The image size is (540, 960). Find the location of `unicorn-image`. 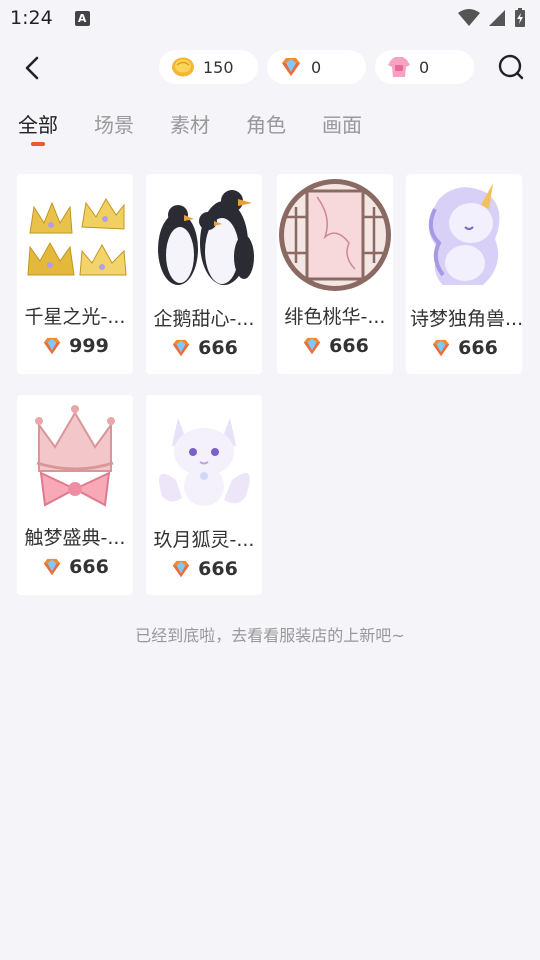

unicorn-image is located at coordinates (464, 235).